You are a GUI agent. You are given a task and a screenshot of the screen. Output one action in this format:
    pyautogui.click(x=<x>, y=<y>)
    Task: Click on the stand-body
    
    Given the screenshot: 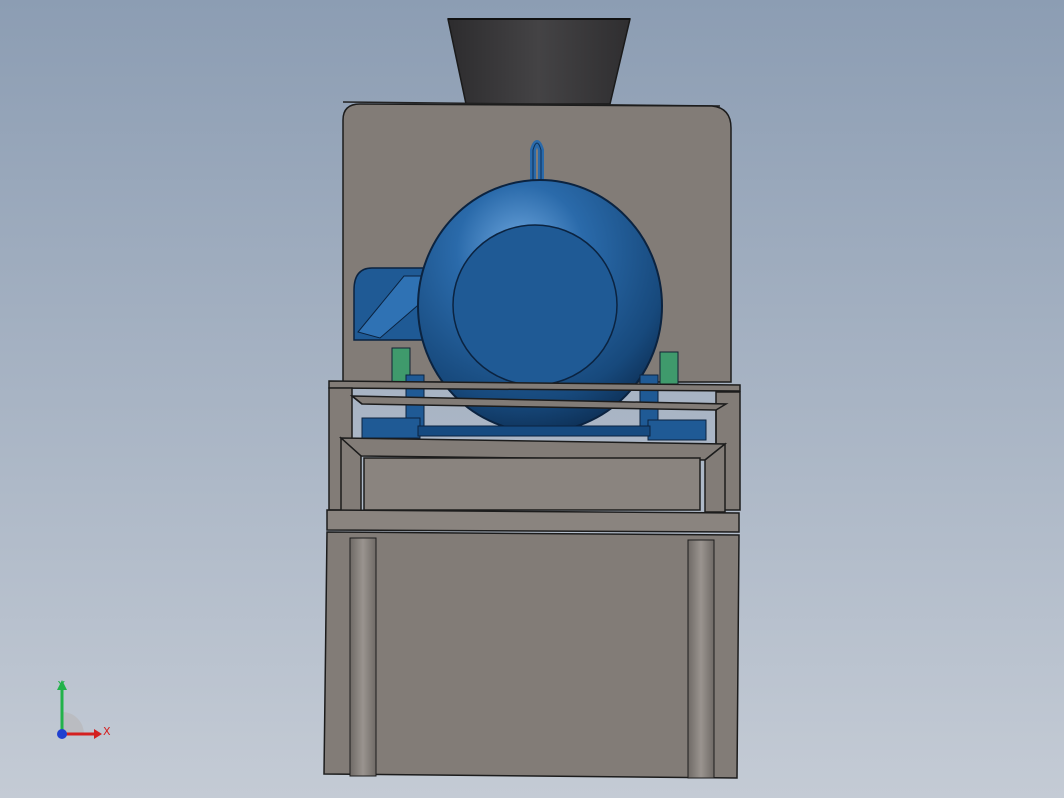 What is the action you would take?
    pyautogui.click(x=531, y=655)
    